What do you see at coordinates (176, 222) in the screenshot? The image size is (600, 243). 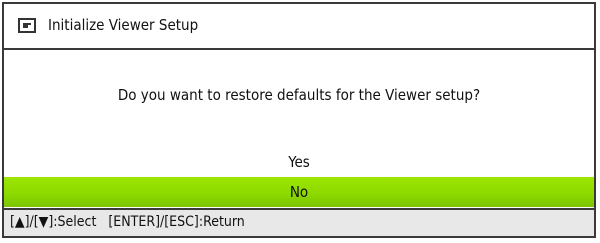 I see `return-hint: [ENTER]/[ESC]:Return` at bounding box center [176, 222].